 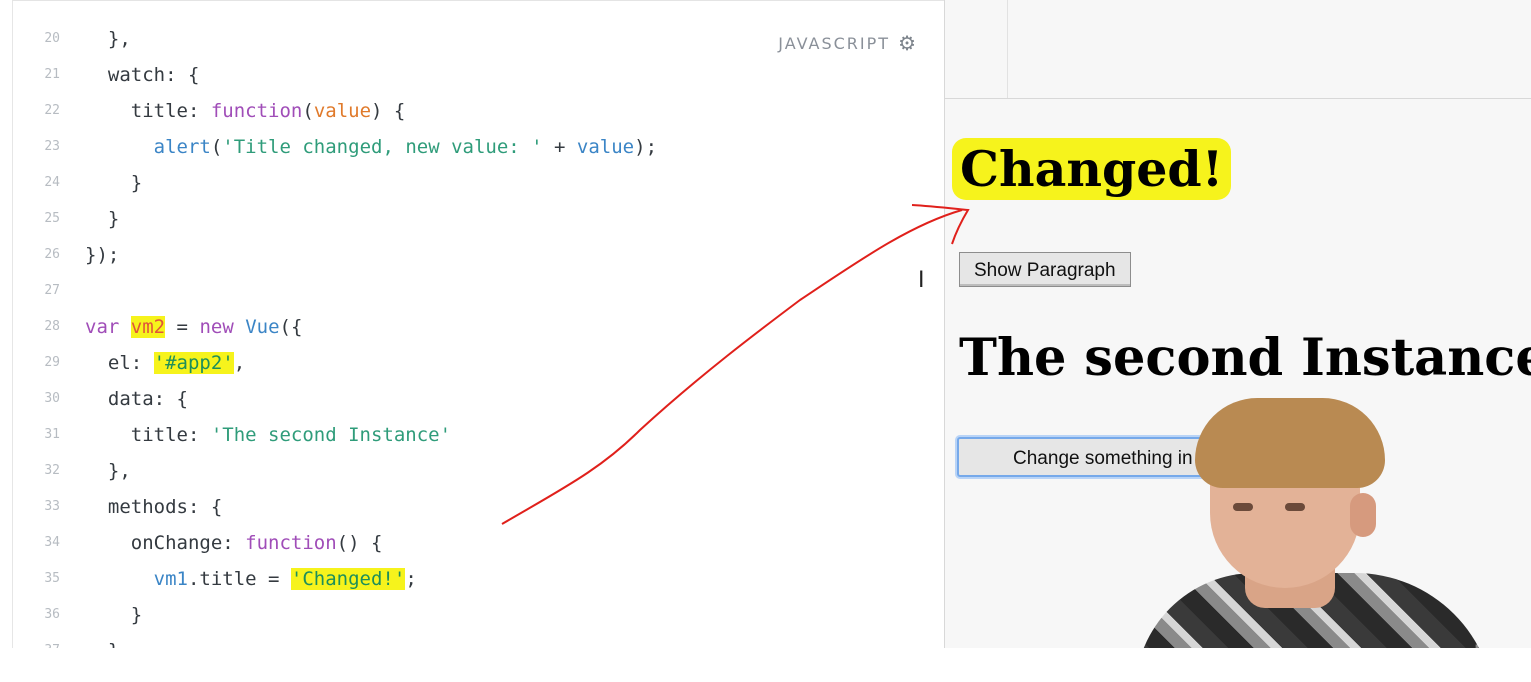 What do you see at coordinates (765, 665) in the screenshot?
I see `bottom-band` at bounding box center [765, 665].